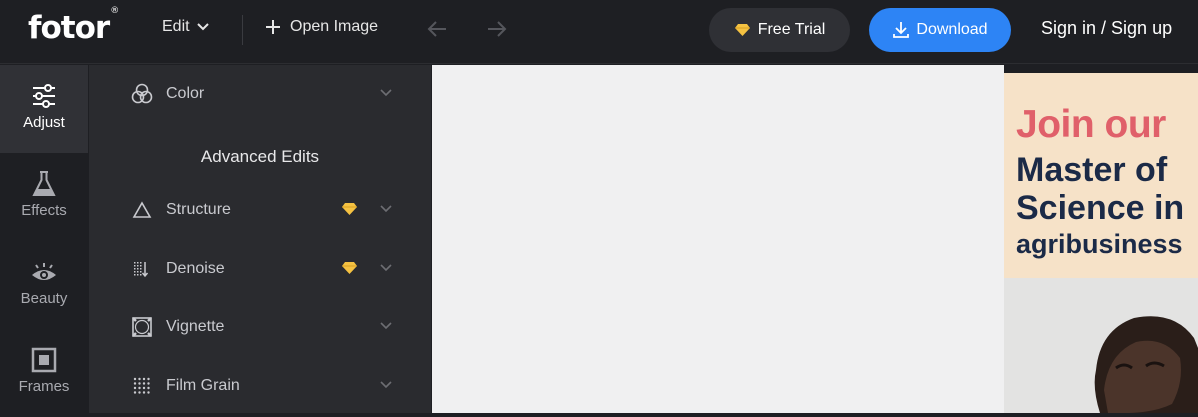 The width and height of the screenshot is (1198, 417). Describe the element at coordinates (44, 96) in the screenshot. I see `sliders-icon` at that location.